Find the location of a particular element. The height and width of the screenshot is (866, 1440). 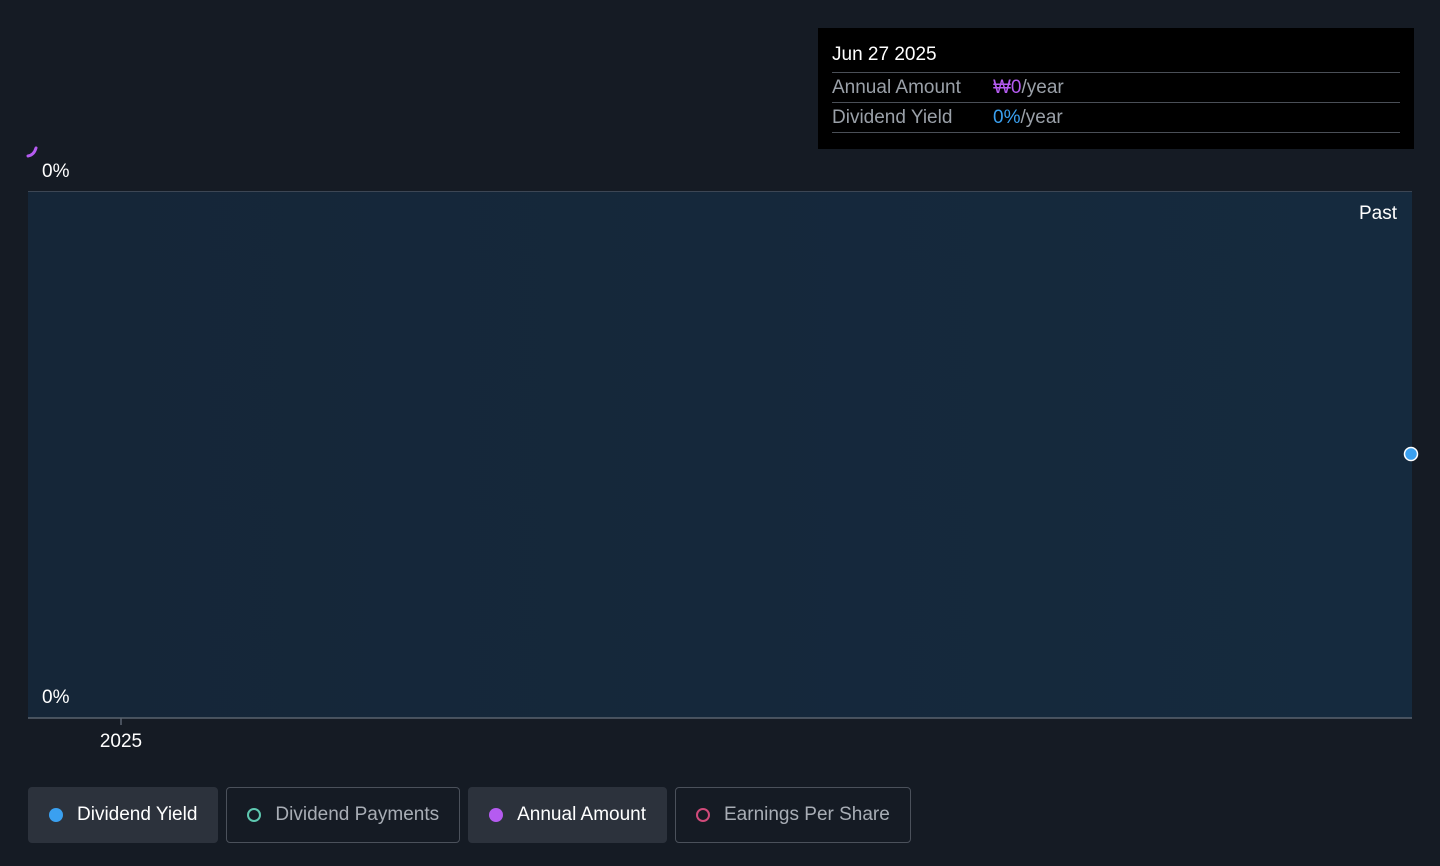

tooltip-date: Jun 27 2025 is located at coordinates (1116, 57).